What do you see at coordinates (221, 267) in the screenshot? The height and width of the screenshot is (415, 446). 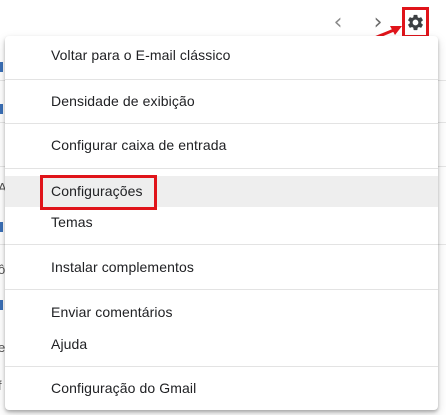 I see `menu-item-install-addons: Instalar complementos` at bounding box center [221, 267].